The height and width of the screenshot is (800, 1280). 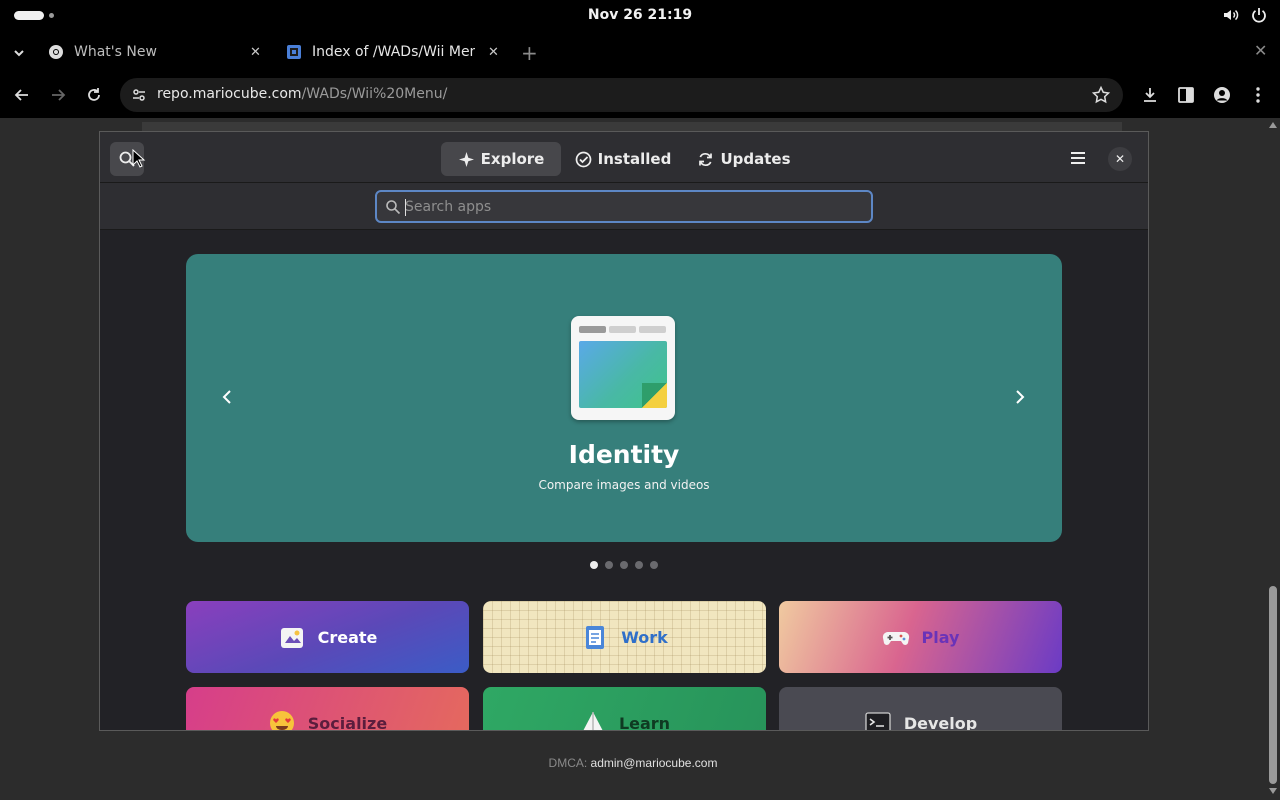 What do you see at coordinates (58, 95) in the screenshot?
I see `forward-arrow-icon` at bounding box center [58, 95].